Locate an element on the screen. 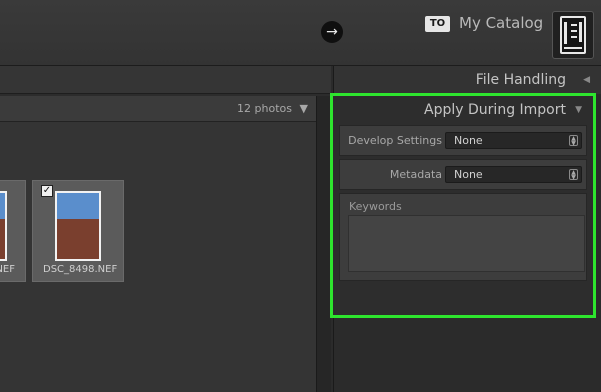 The image size is (601, 392). photo-filename: NEF is located at coordinates (7, 269).